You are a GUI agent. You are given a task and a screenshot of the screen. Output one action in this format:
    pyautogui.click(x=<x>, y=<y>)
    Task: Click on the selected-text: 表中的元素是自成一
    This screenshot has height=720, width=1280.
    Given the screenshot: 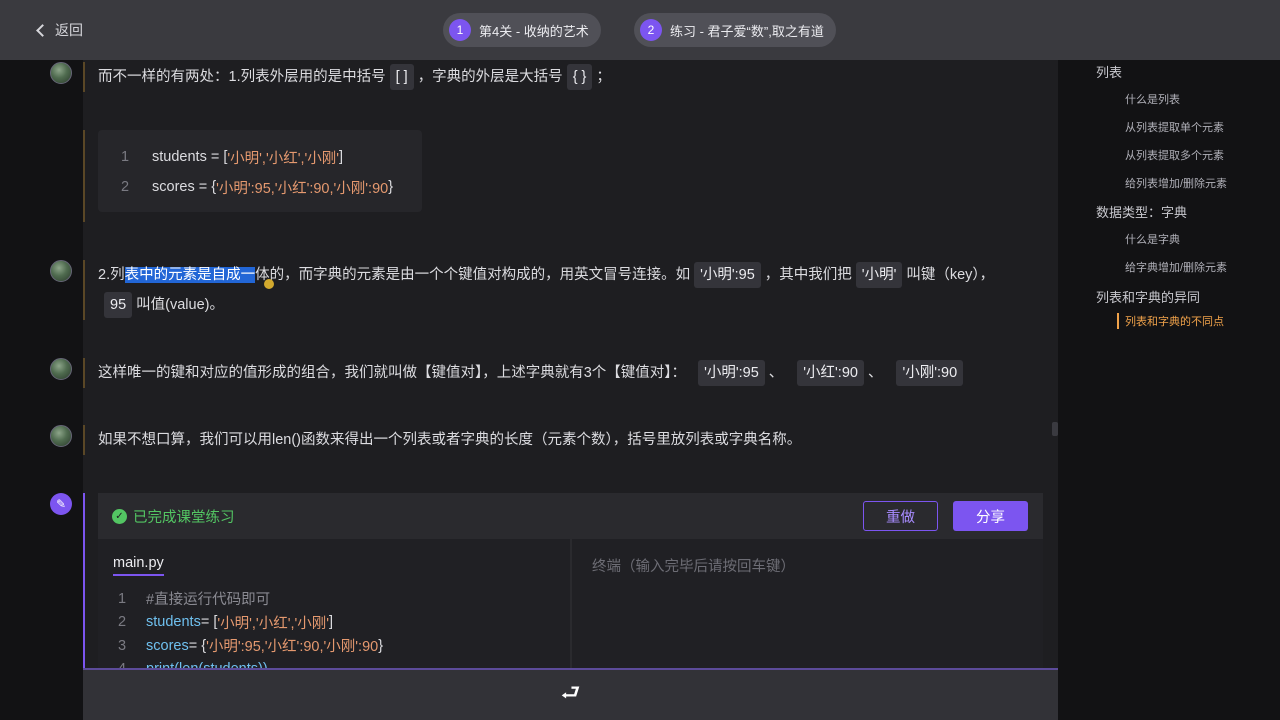 What is the action you would take?
    pyautogui.click(x=190, y=275)
    